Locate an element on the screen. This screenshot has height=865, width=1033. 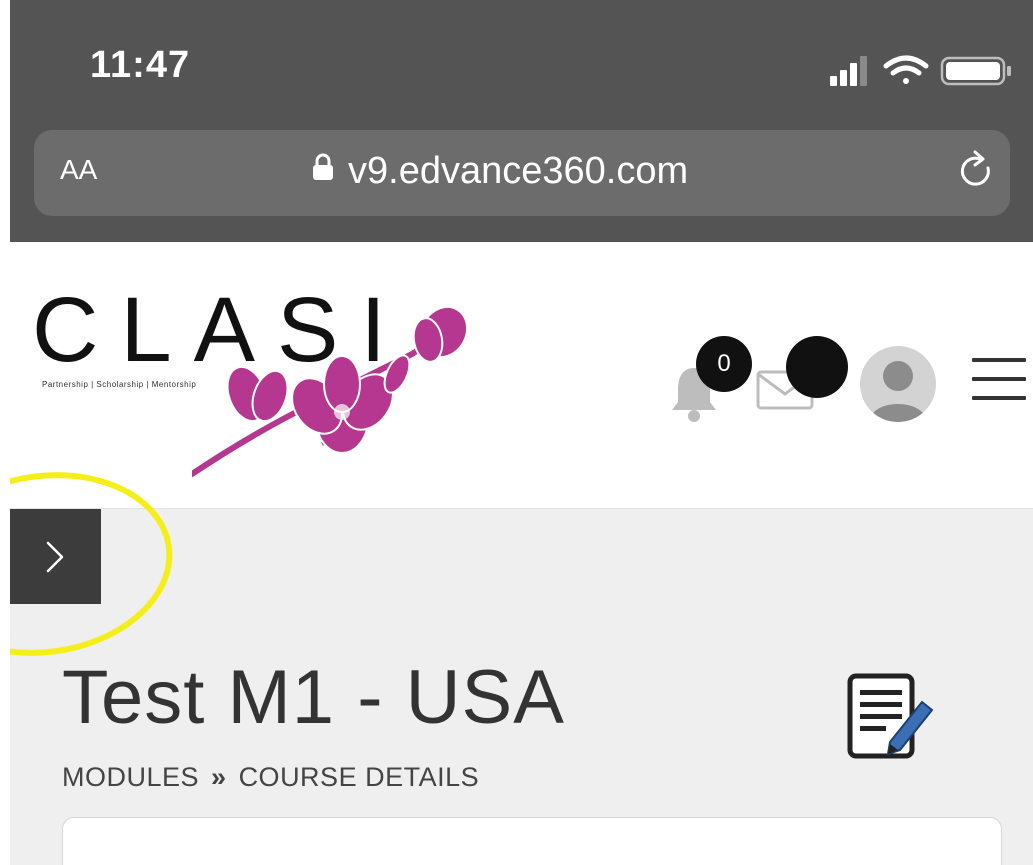
reload-icon is located at coordinates (977, 172).